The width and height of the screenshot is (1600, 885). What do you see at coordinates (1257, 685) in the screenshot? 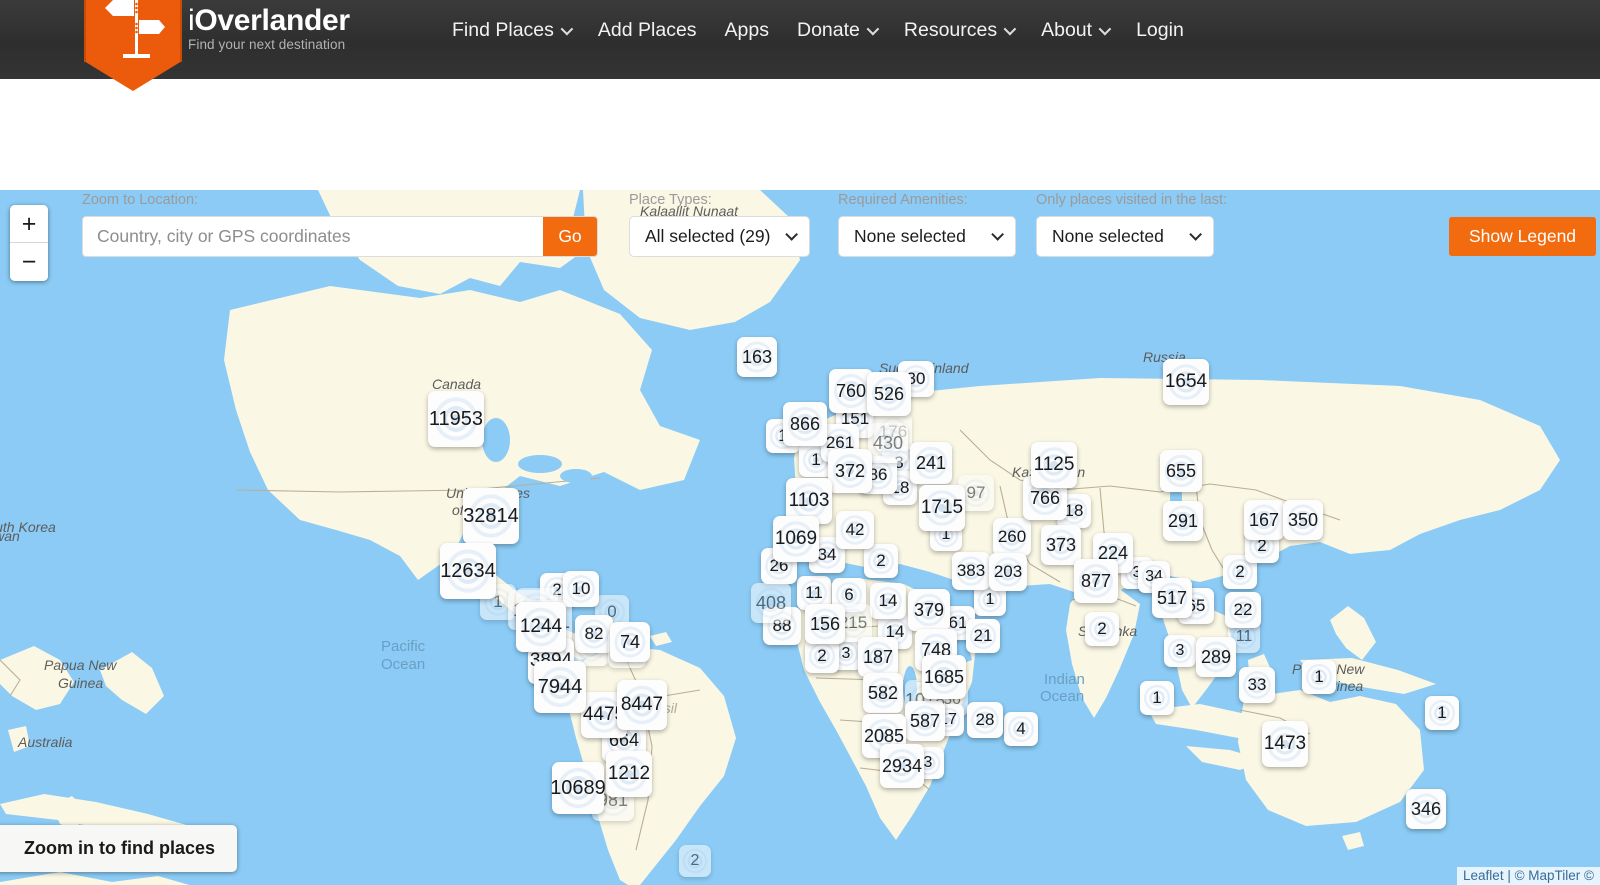
I see `cluster-marker: 33` at bounding box center [1257, 685].